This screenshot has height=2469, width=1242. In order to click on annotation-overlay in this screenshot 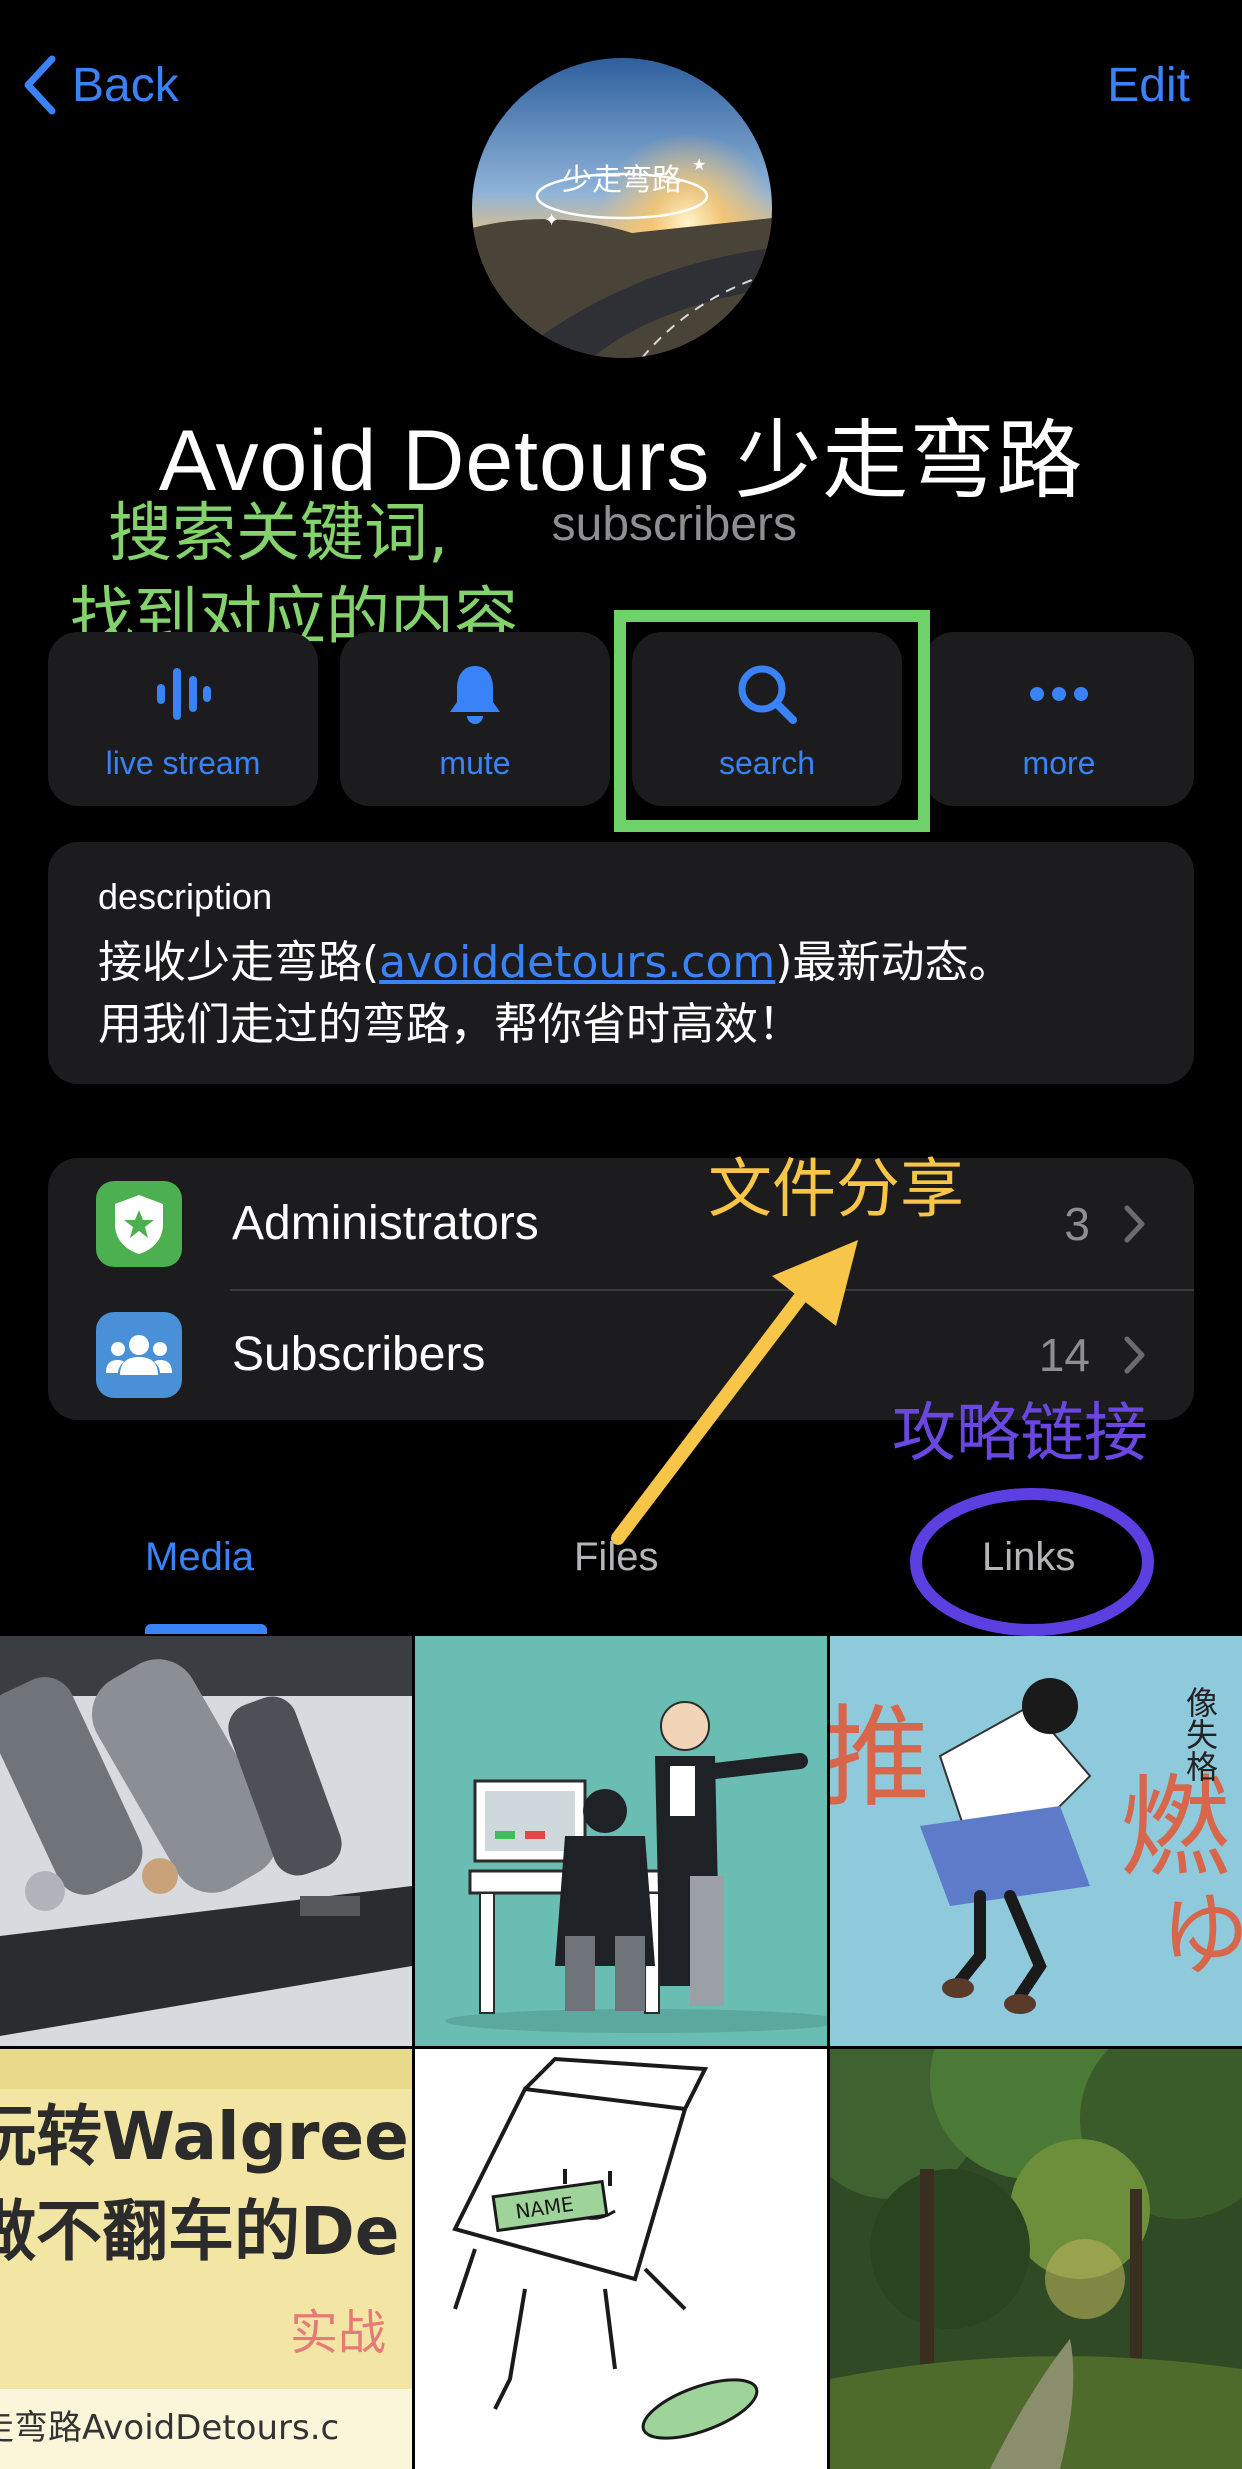, I will do `click(882, 1438)`.